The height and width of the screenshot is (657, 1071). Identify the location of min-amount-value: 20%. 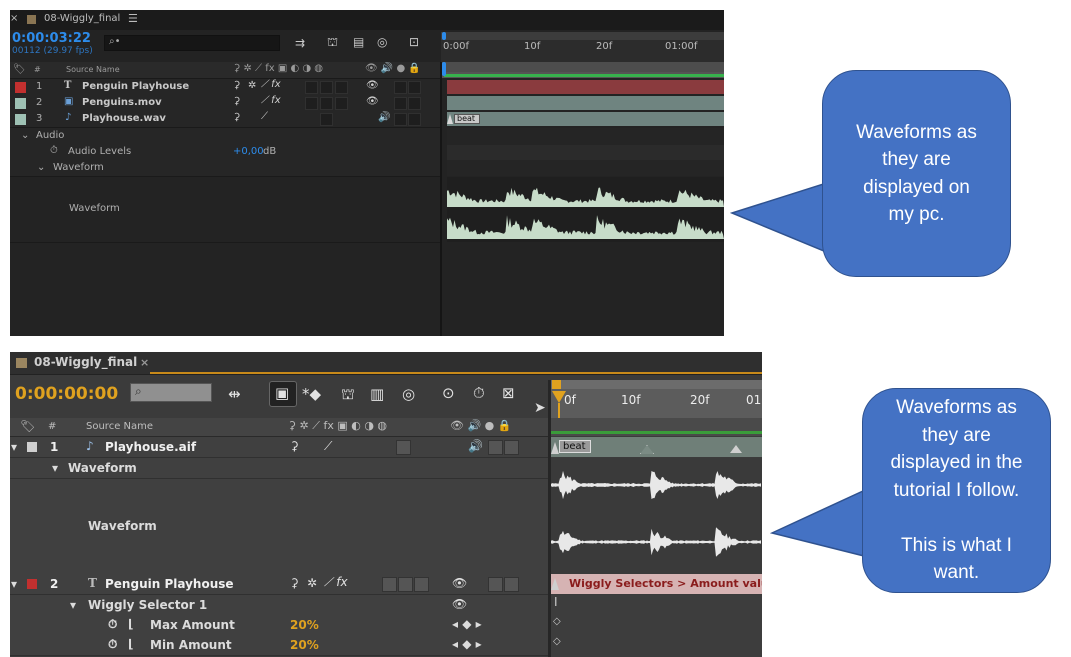
(304, 645).